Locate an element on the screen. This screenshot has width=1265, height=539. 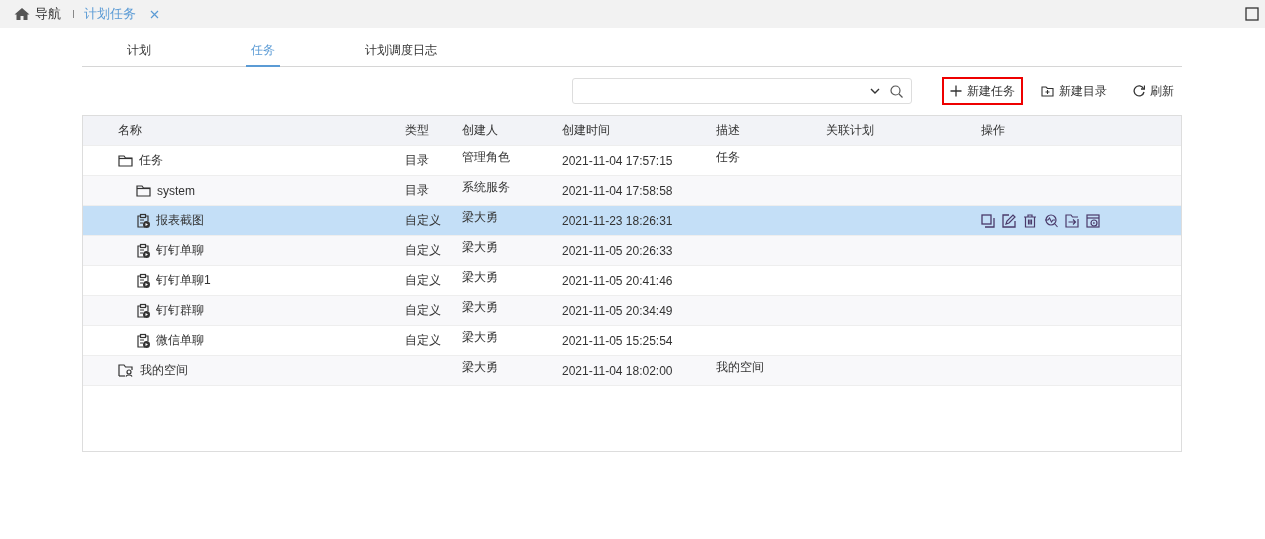
tab: 计划调度日志 is located at coordinates (401, 54).